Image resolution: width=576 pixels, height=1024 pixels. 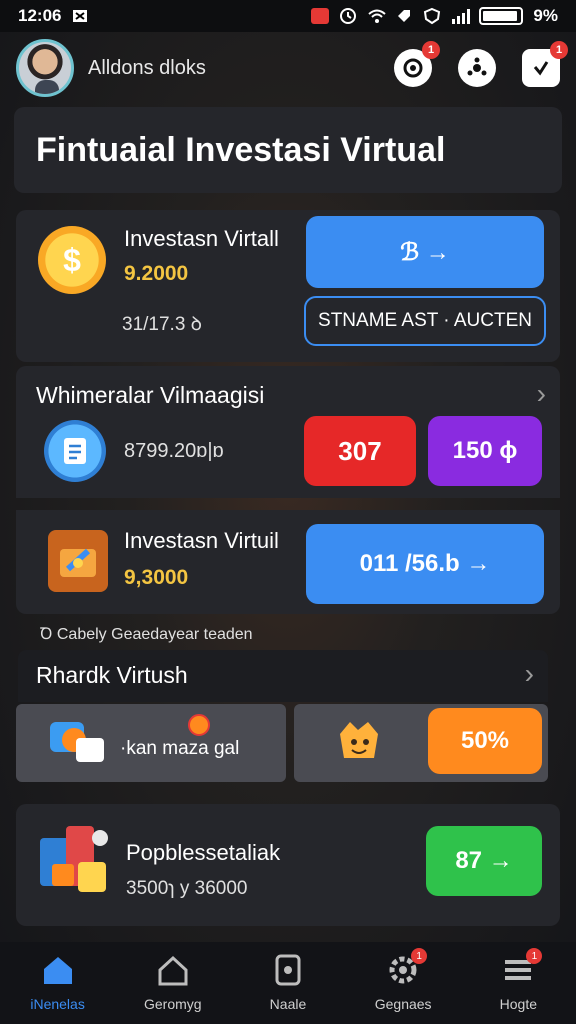 What do you see at coordinates (241, 149) in the screenshot?
I see `page-title: Fintuaial Investasi Virtual` at bounding box center [241, 149].